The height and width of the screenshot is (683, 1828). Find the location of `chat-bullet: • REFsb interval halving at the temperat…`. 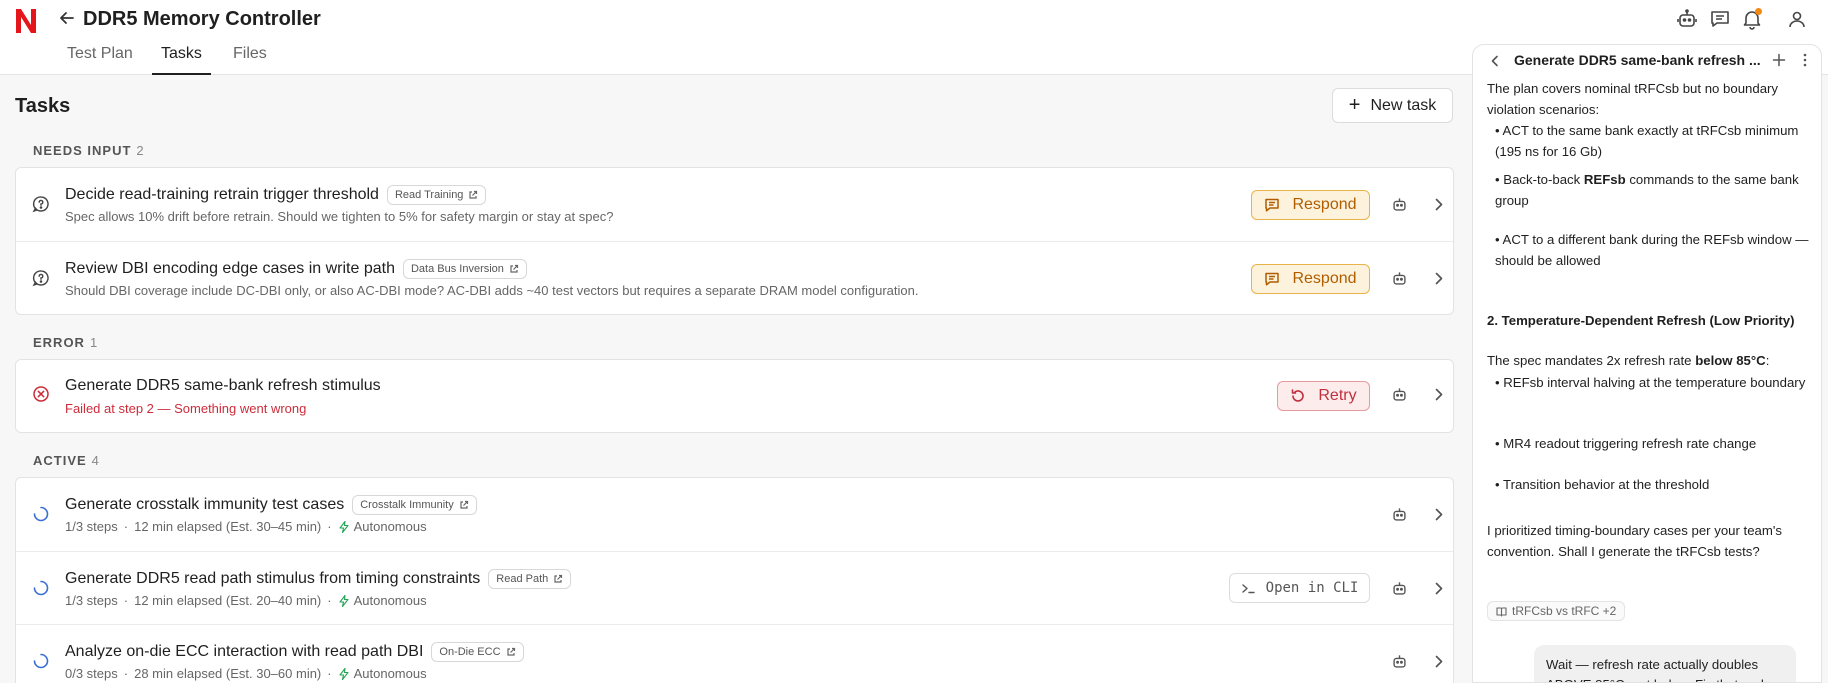

chat-bullet: • REFsb interval halving at the temperat… is located at coordinates (1650, 382).